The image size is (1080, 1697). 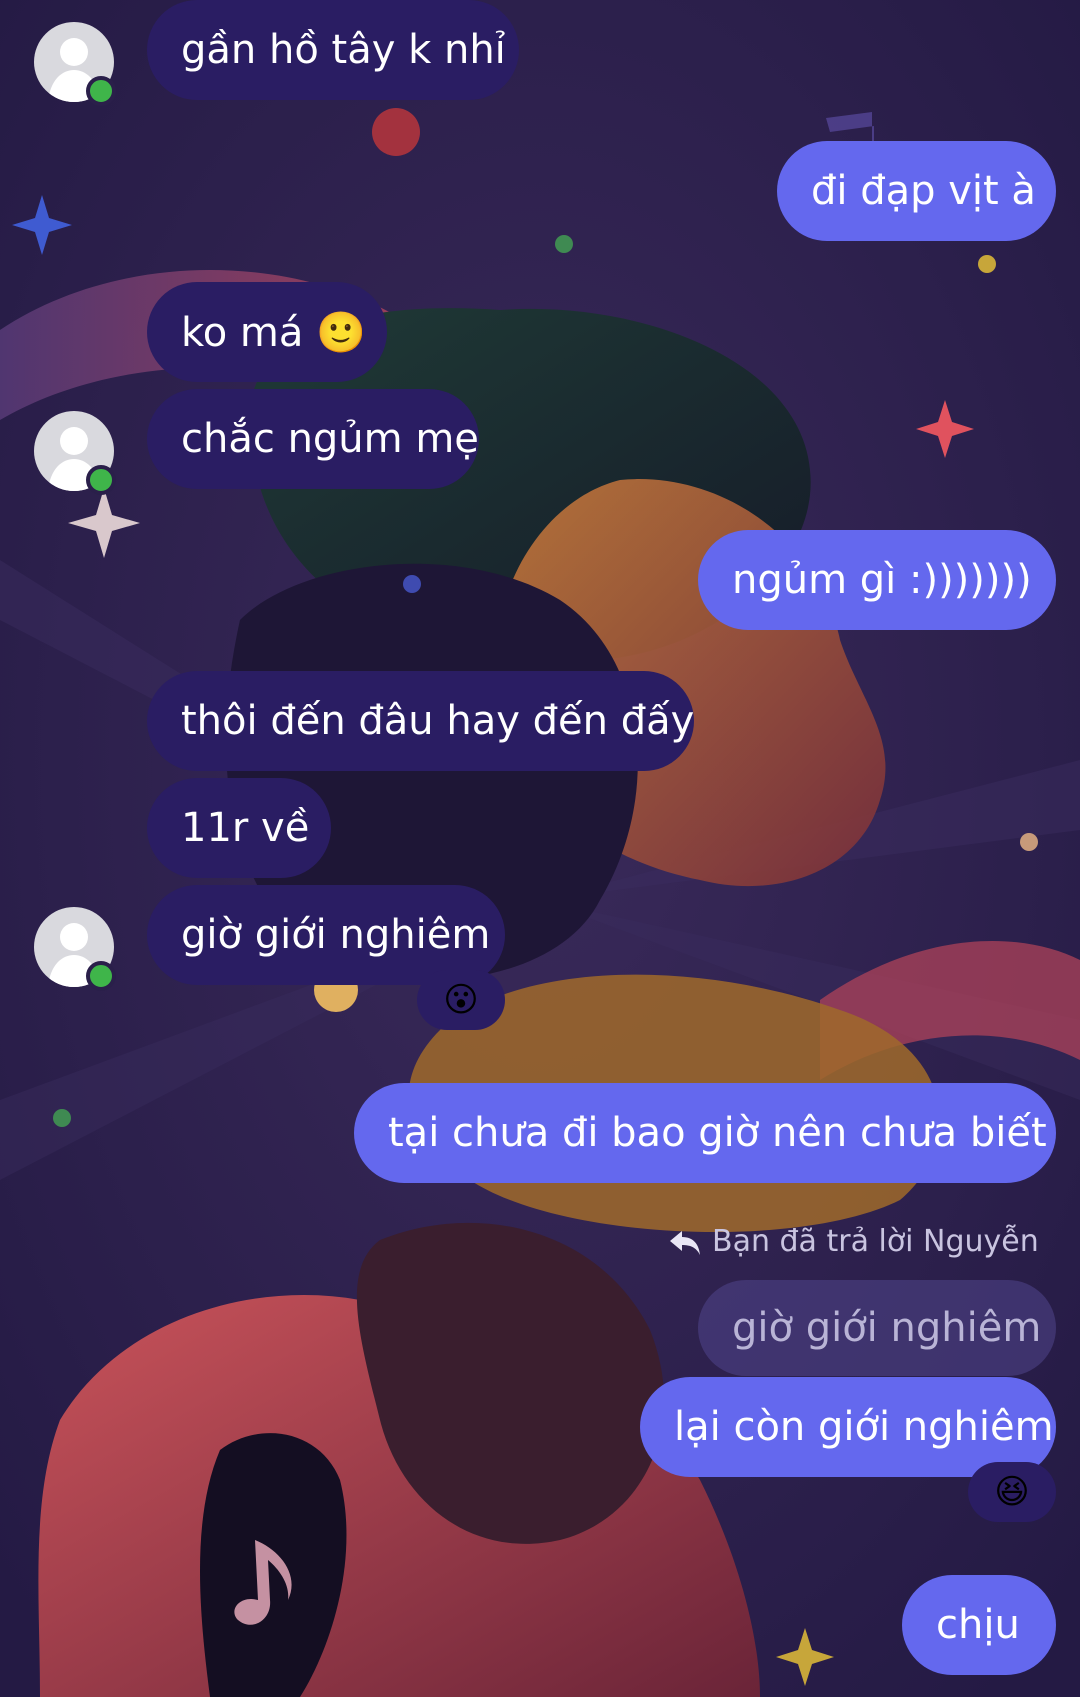 I want to click on incoming-message: chắc ngủm mẹ, so click(x=313, y=439).